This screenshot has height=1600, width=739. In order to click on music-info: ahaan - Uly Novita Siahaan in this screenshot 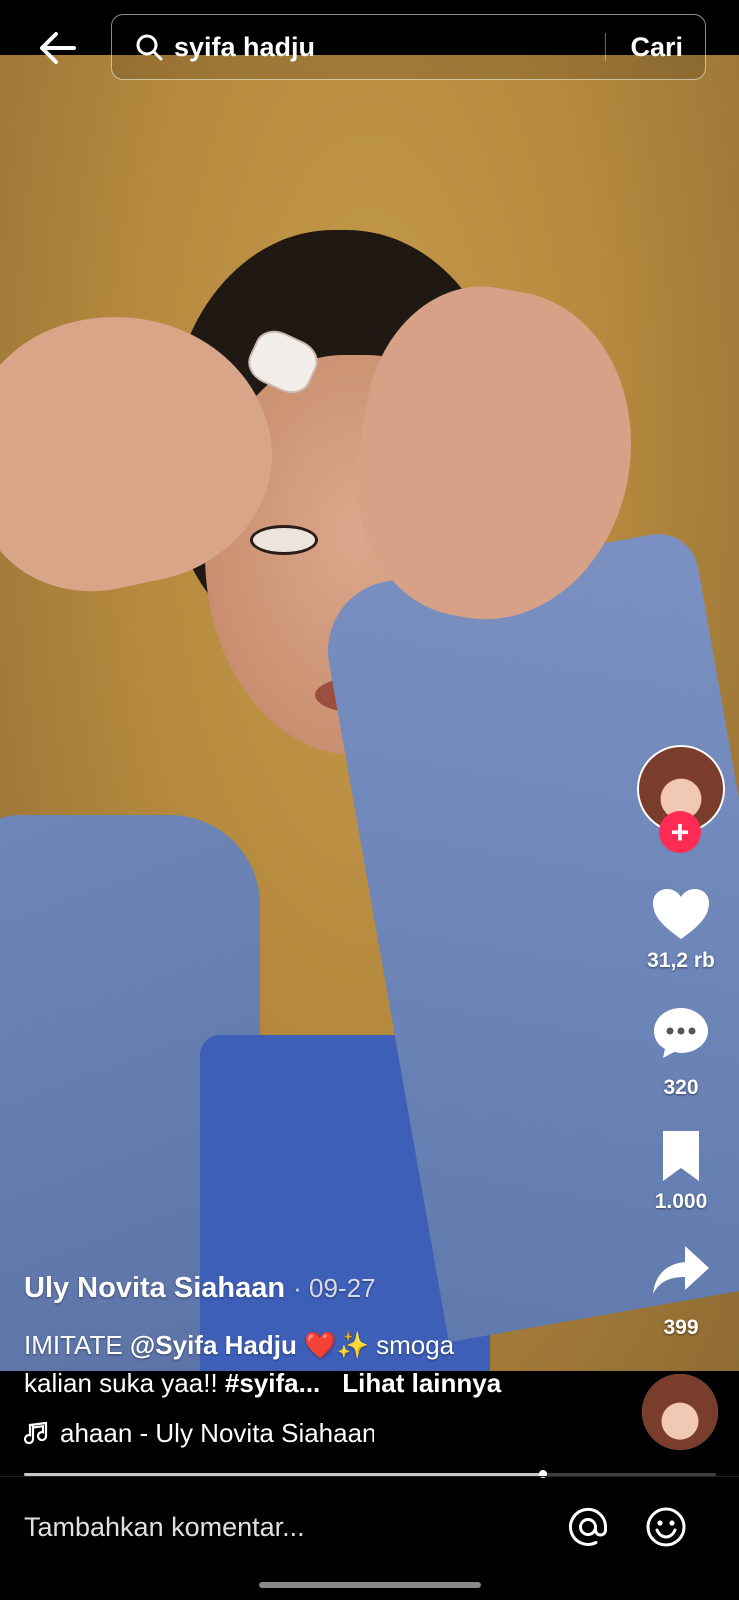, I will do `click(199, 1433)`.